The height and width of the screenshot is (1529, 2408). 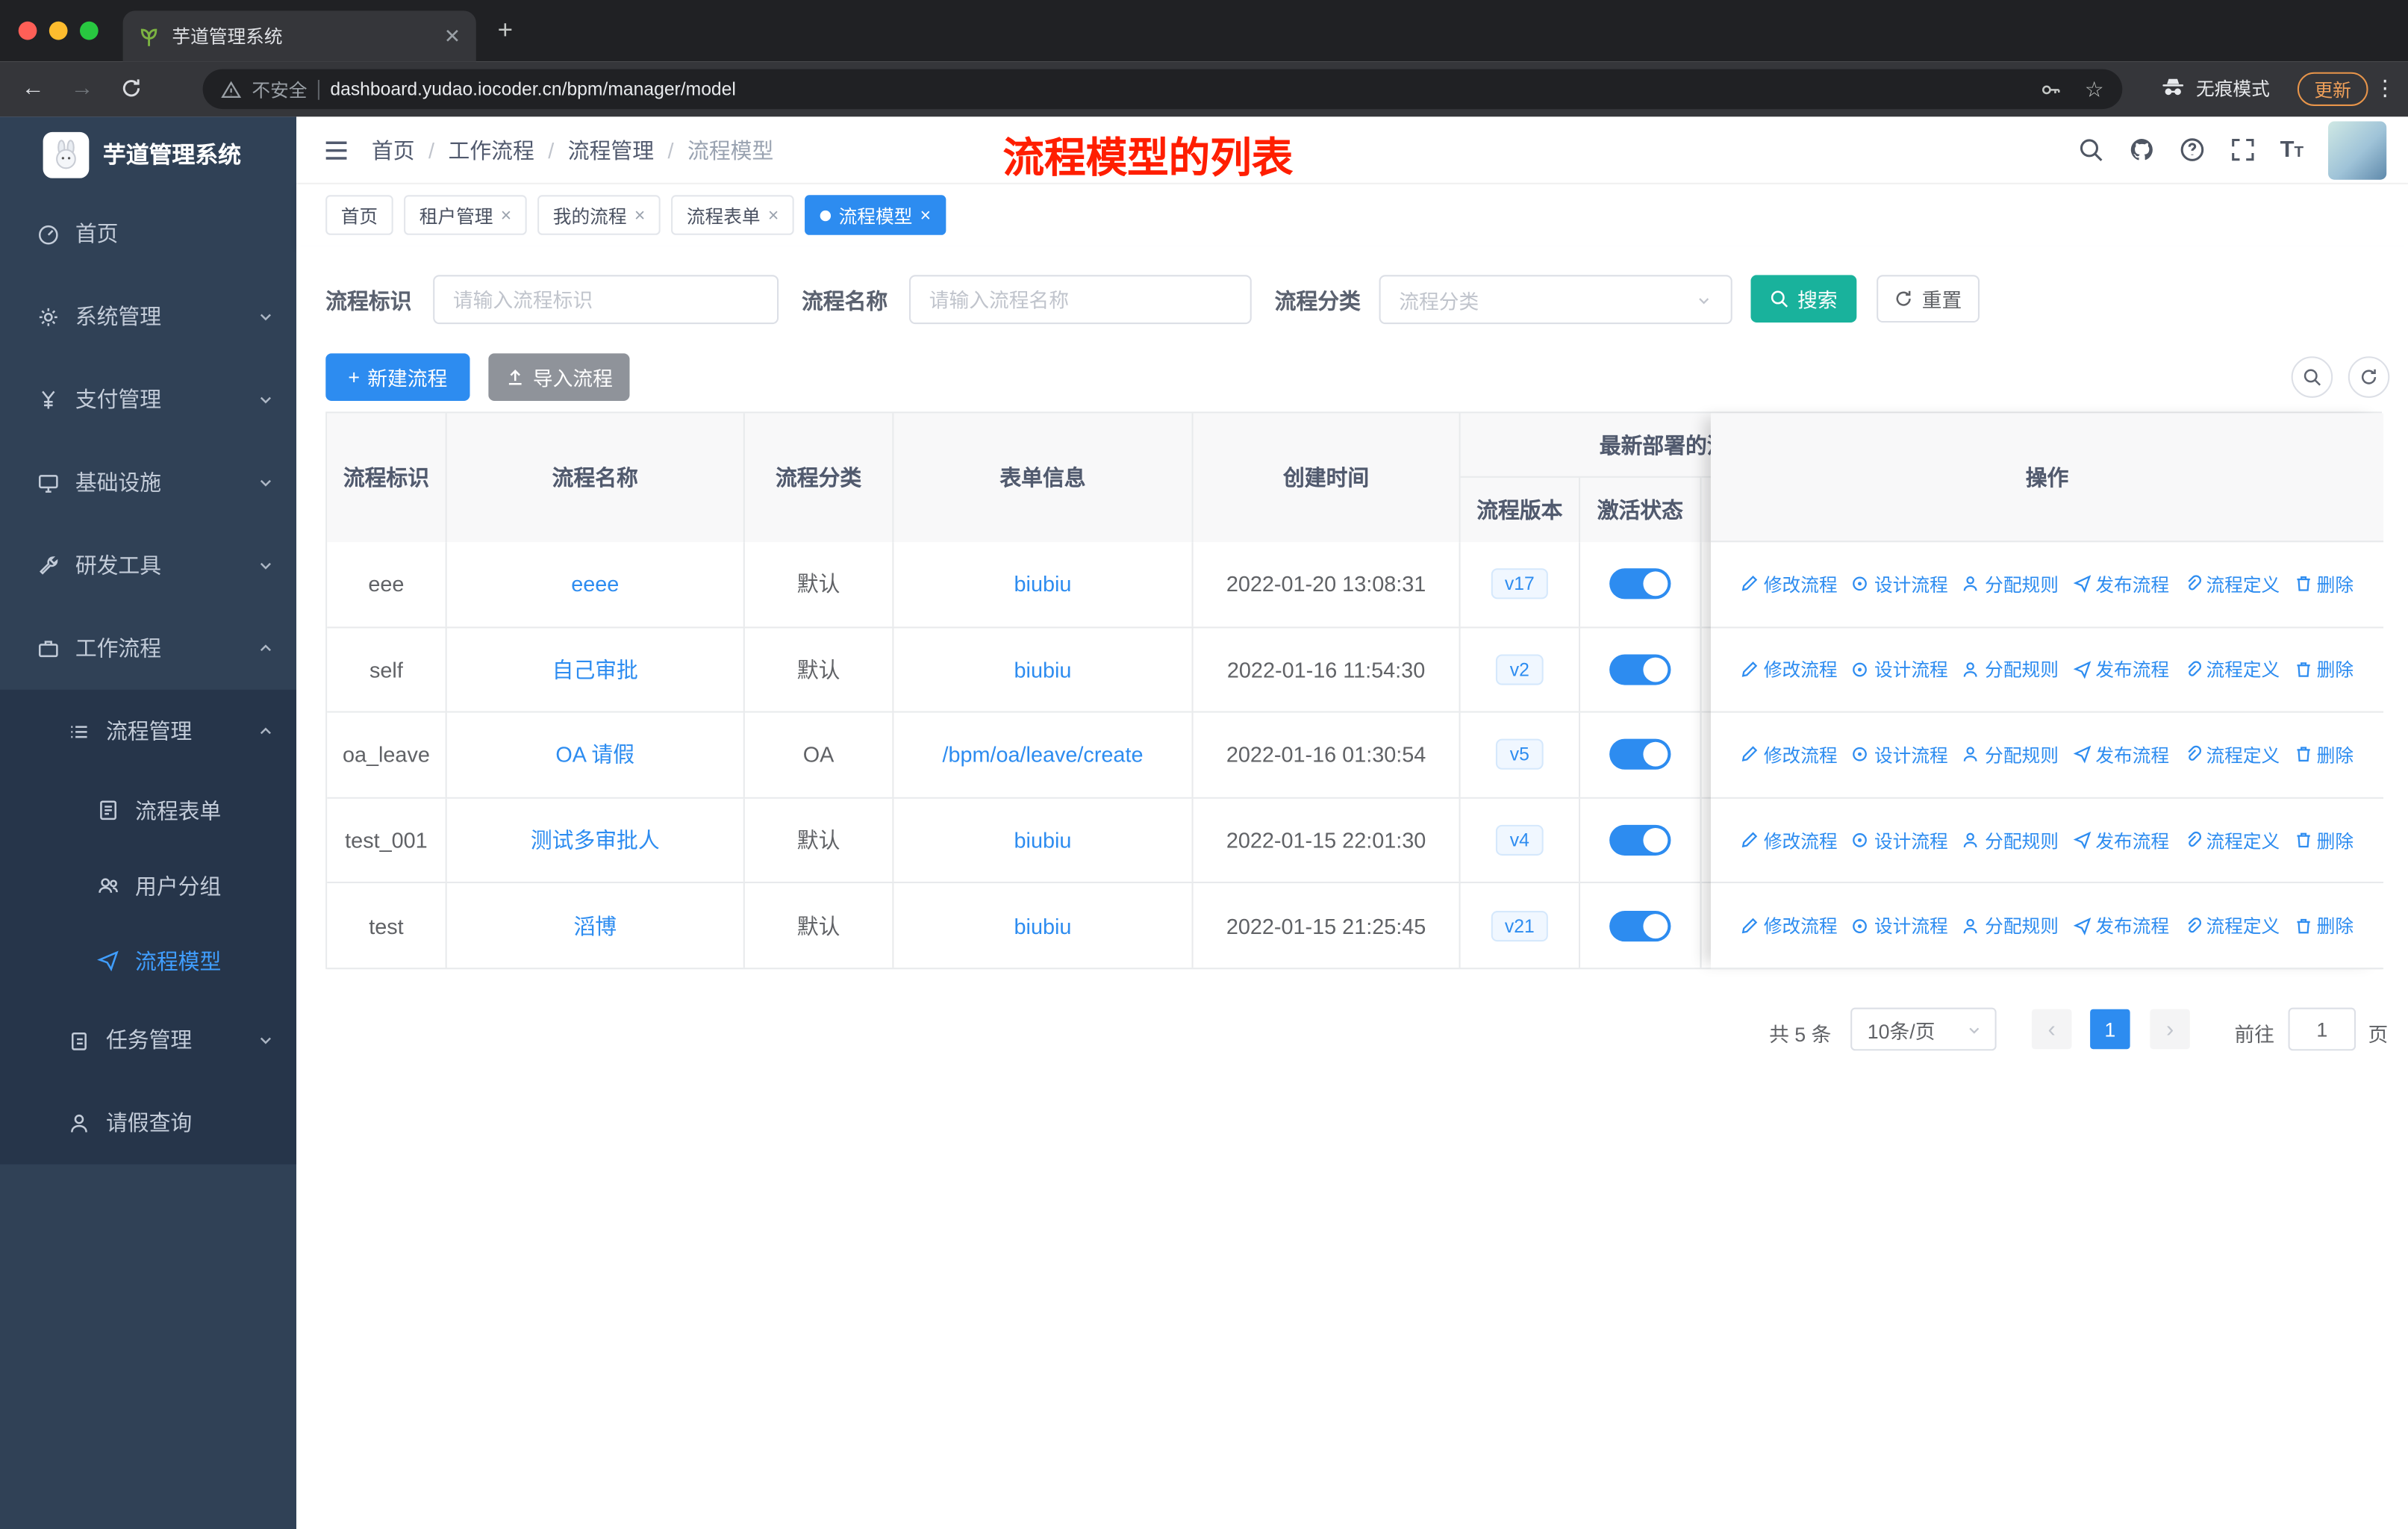 What do you see at coordinates (148, 1122) in the screenshot?
I see `sidebar-item-leave-query: 请假查询` at bounding box center [148, 1122].